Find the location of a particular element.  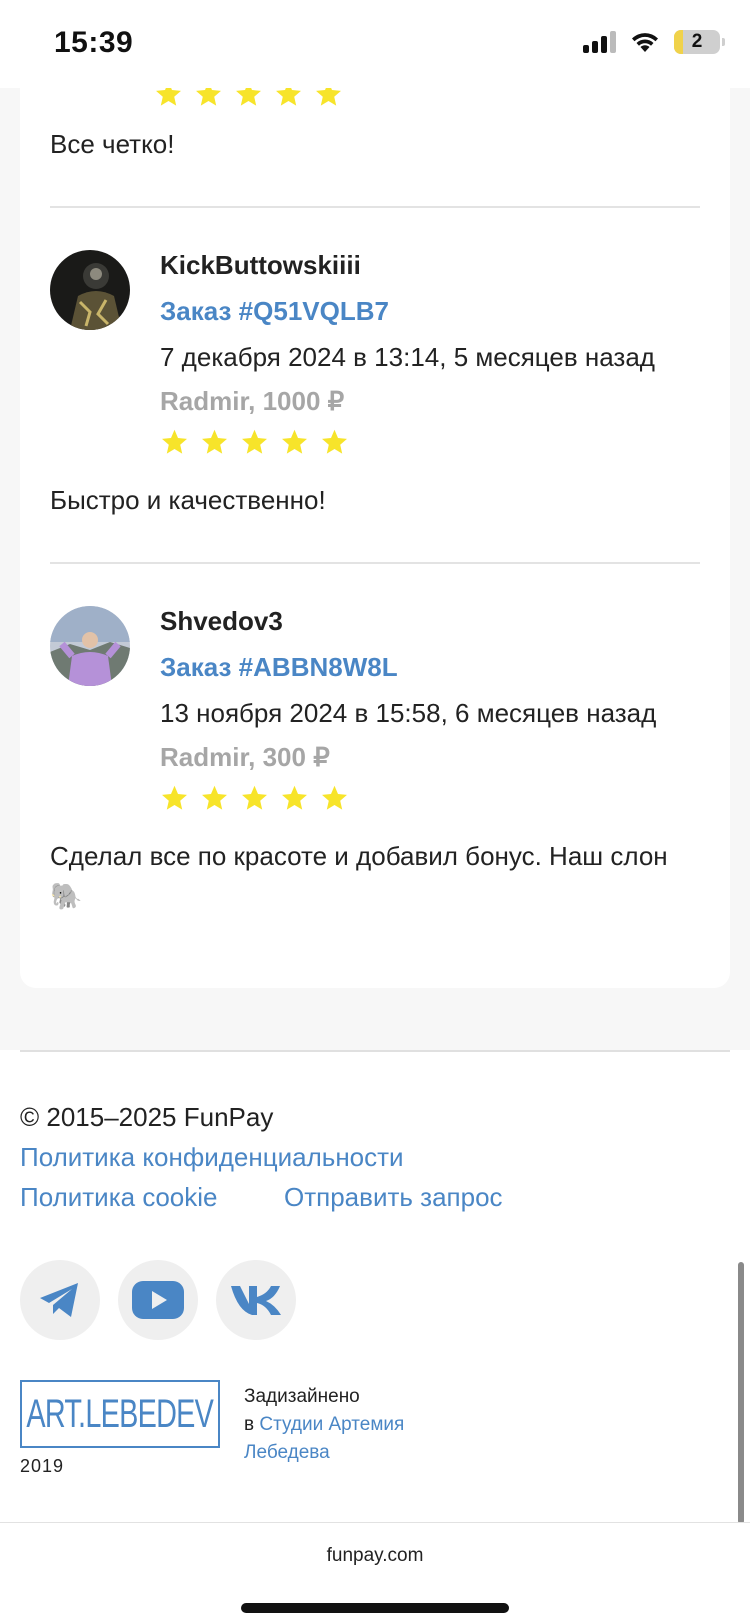

review-text: Быстро и качественно! is located at coordinates (188, 500).